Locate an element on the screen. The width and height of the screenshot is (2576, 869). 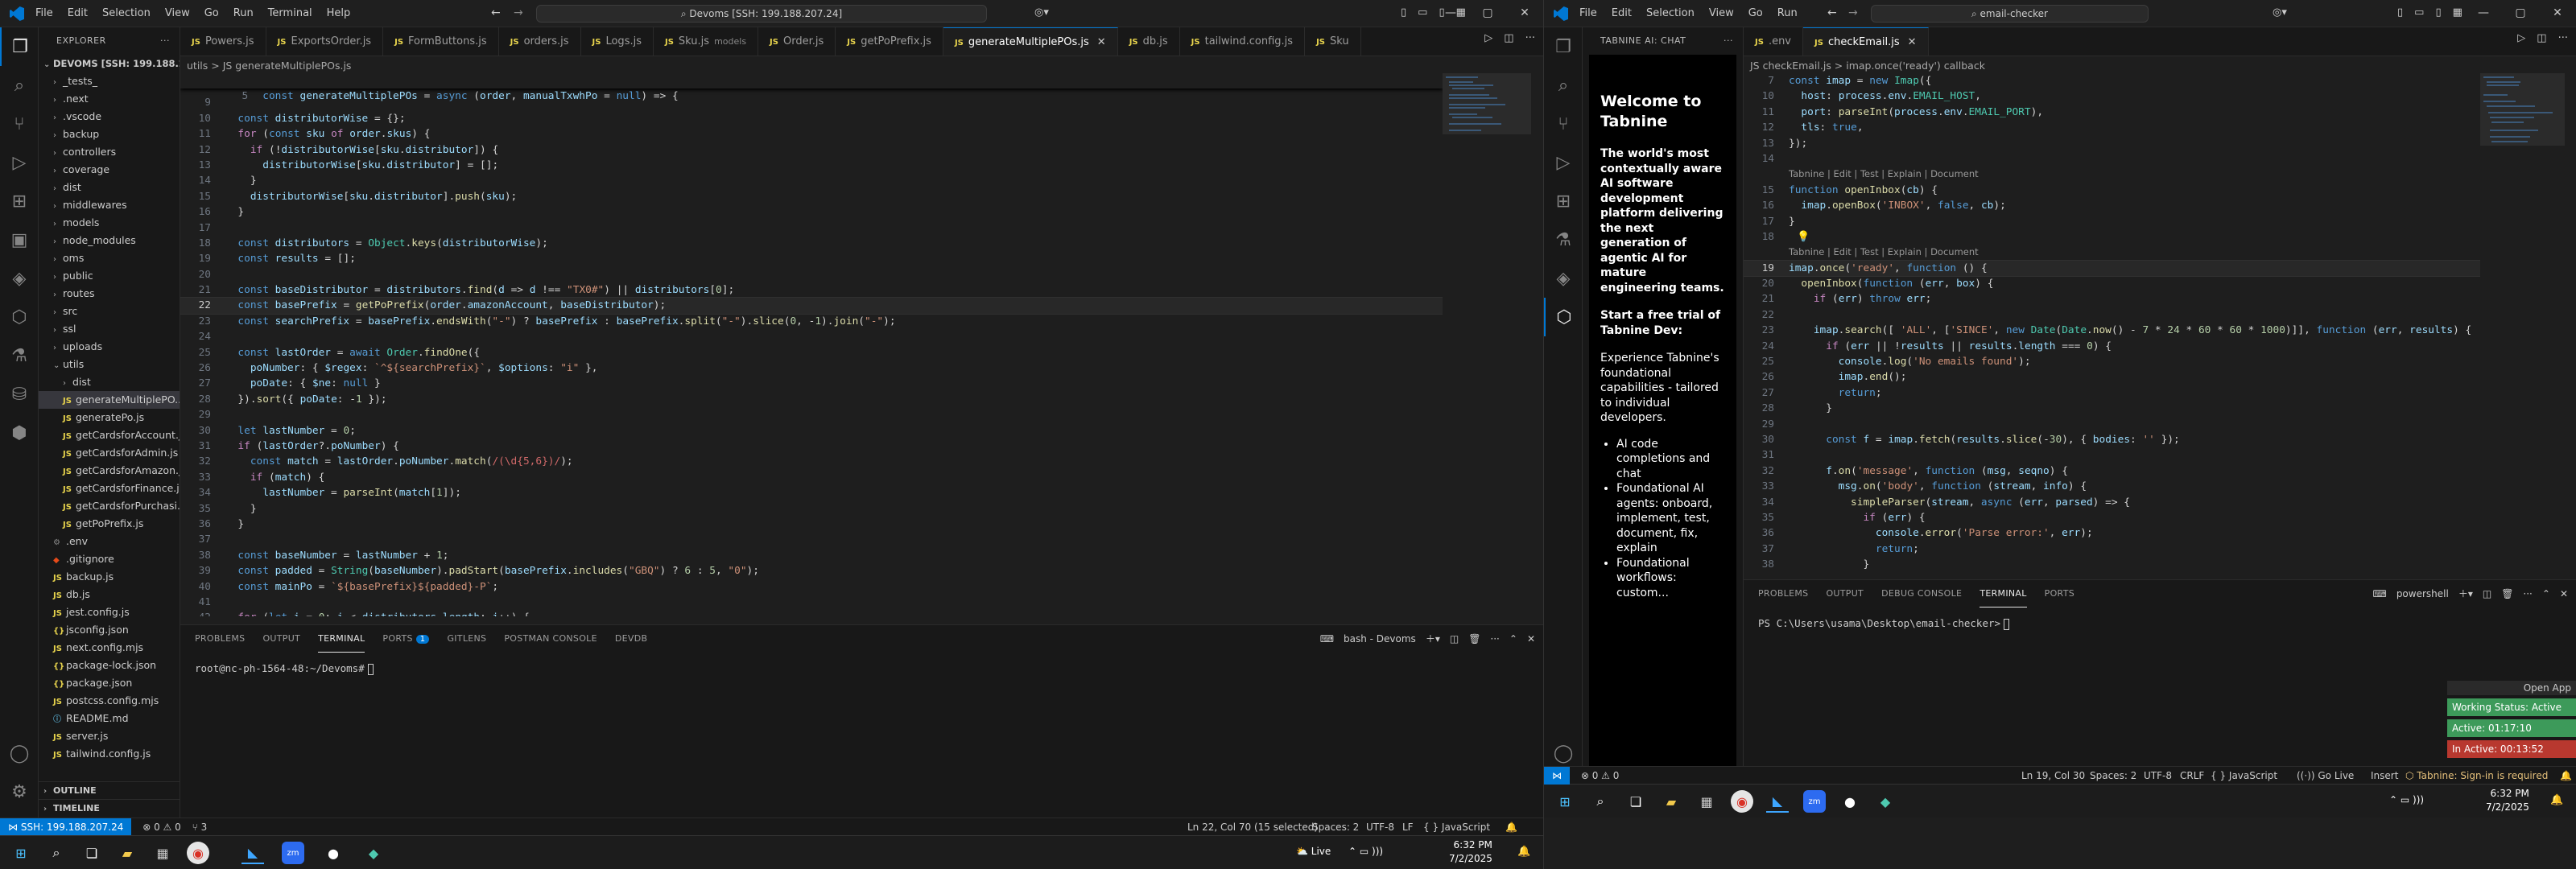
toggle-panel-icon: ▭ is located at coordinates (2419, 12).